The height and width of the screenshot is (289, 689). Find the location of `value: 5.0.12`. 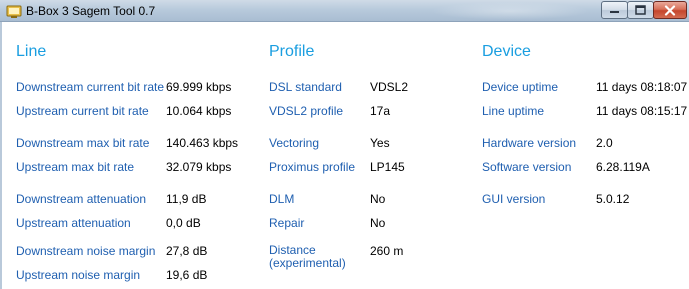

value: 5.0.12 is located at coordinates (613, 199).